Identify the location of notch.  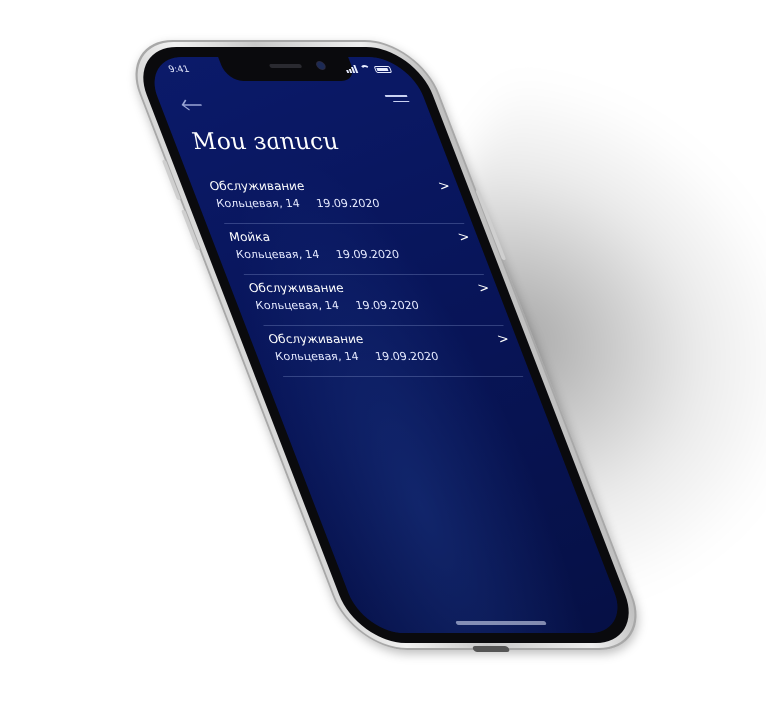
(288, 69).